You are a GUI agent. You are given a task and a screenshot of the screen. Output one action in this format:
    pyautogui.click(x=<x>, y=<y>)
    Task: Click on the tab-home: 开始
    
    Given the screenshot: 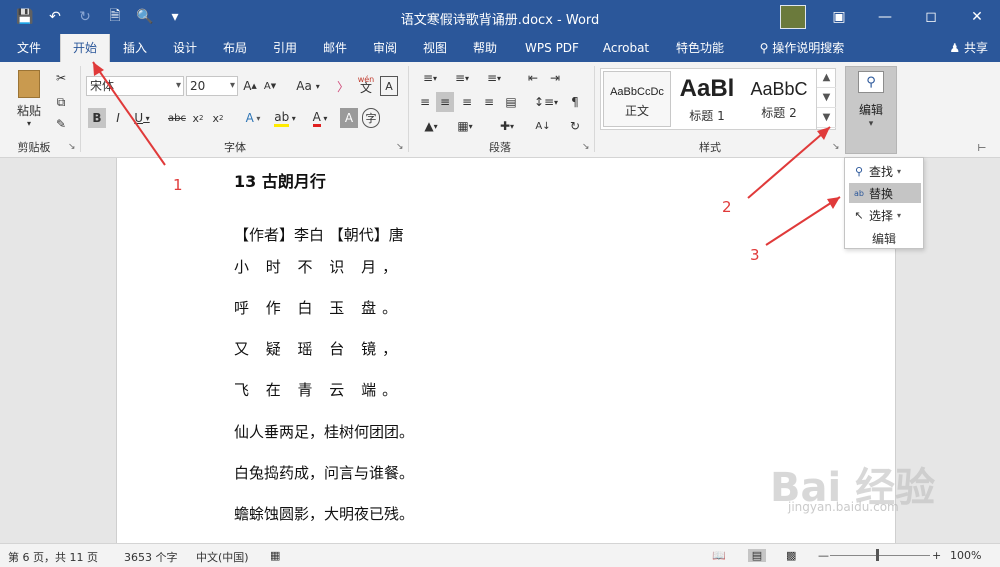 What is the action you would take?
    pyautogui.click(x=85, y=48)
    